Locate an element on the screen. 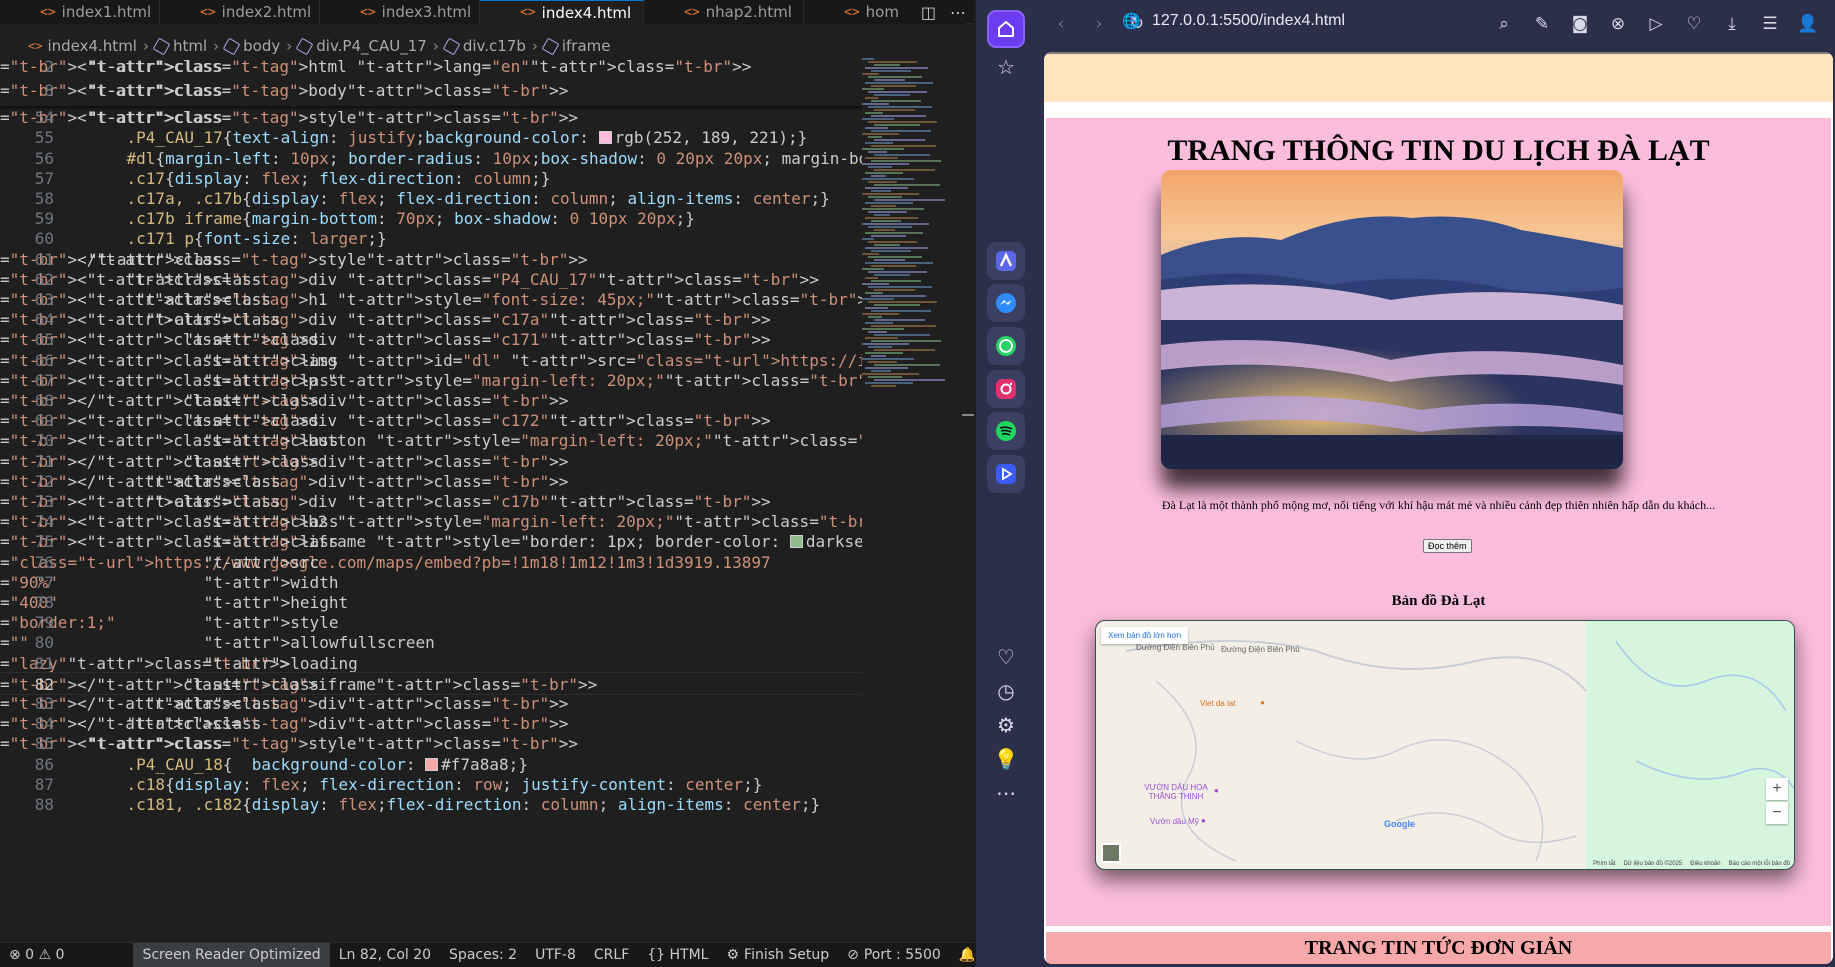  menu-icon: ☰ is located at coordinates (1770, 24).